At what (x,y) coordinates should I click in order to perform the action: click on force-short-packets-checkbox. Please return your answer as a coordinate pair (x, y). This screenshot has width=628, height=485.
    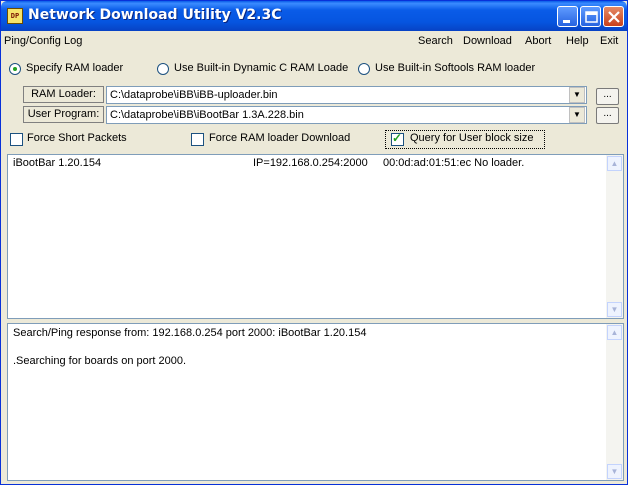
    Looking at the image, I should click on (16, 139).